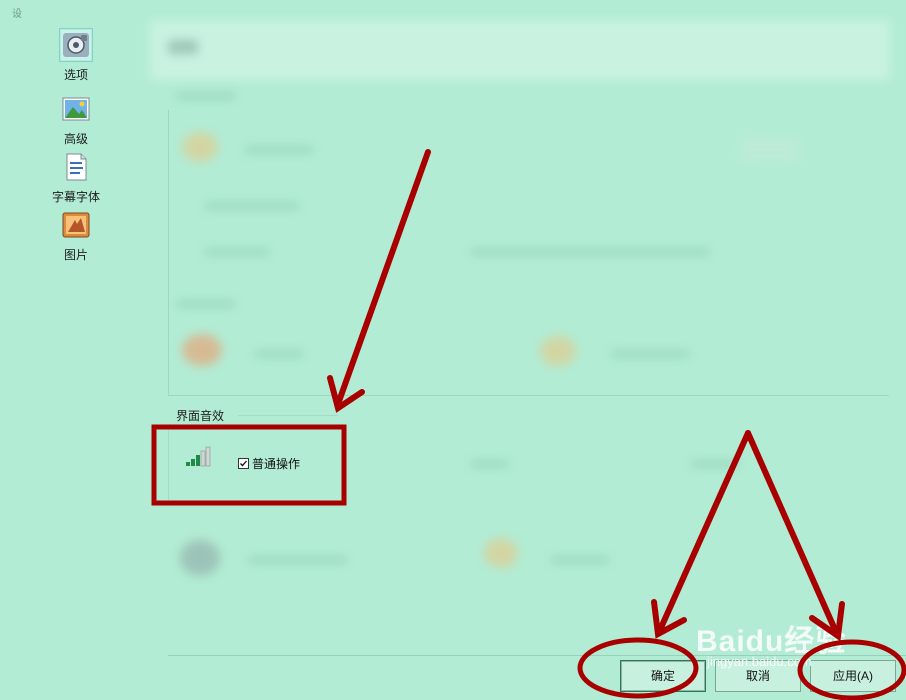 The image size is (906, 700). What do you see at coordinates (75, 197) in the screenshot?
I see `sidebar-item-label: 字幕字体` at bounding box center [75, 197].